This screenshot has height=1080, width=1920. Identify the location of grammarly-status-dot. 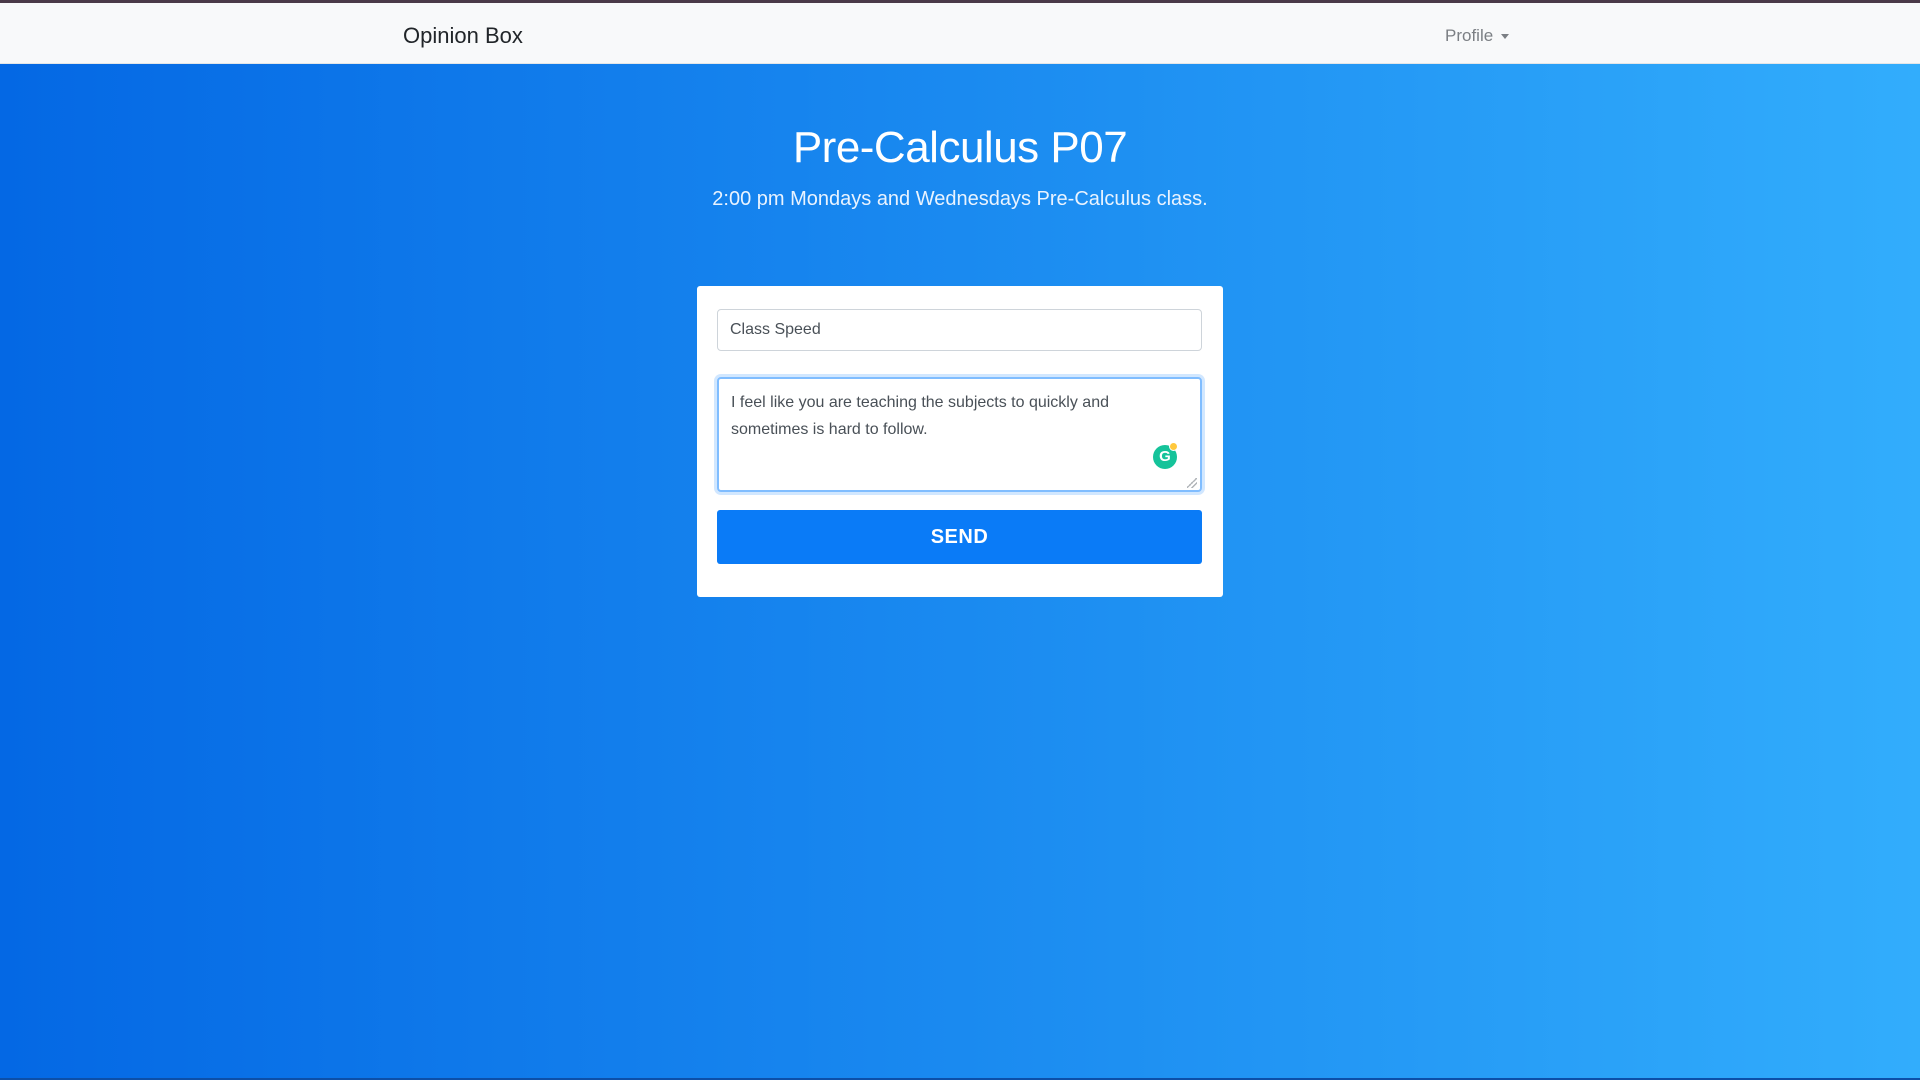
(1173, 446).